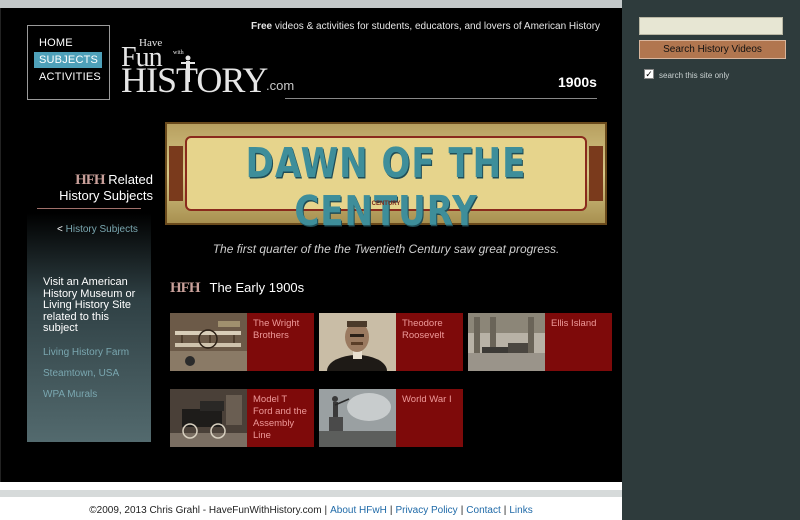 This screenshot has height=520, width=800. I want to click on logo-dotcom: .com, so click(280, 85).